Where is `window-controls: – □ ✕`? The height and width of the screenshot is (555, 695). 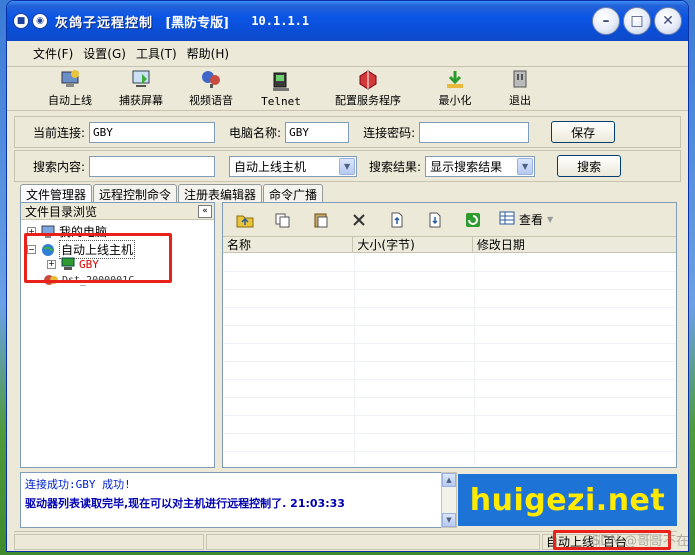
window-controls: – □ ✕ is located at coordinates (637, 21).